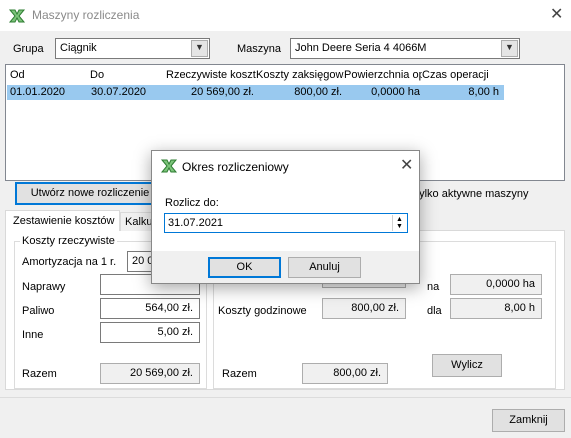  I want to click on fuel-field: 564,00 zł., so click(150, 308).